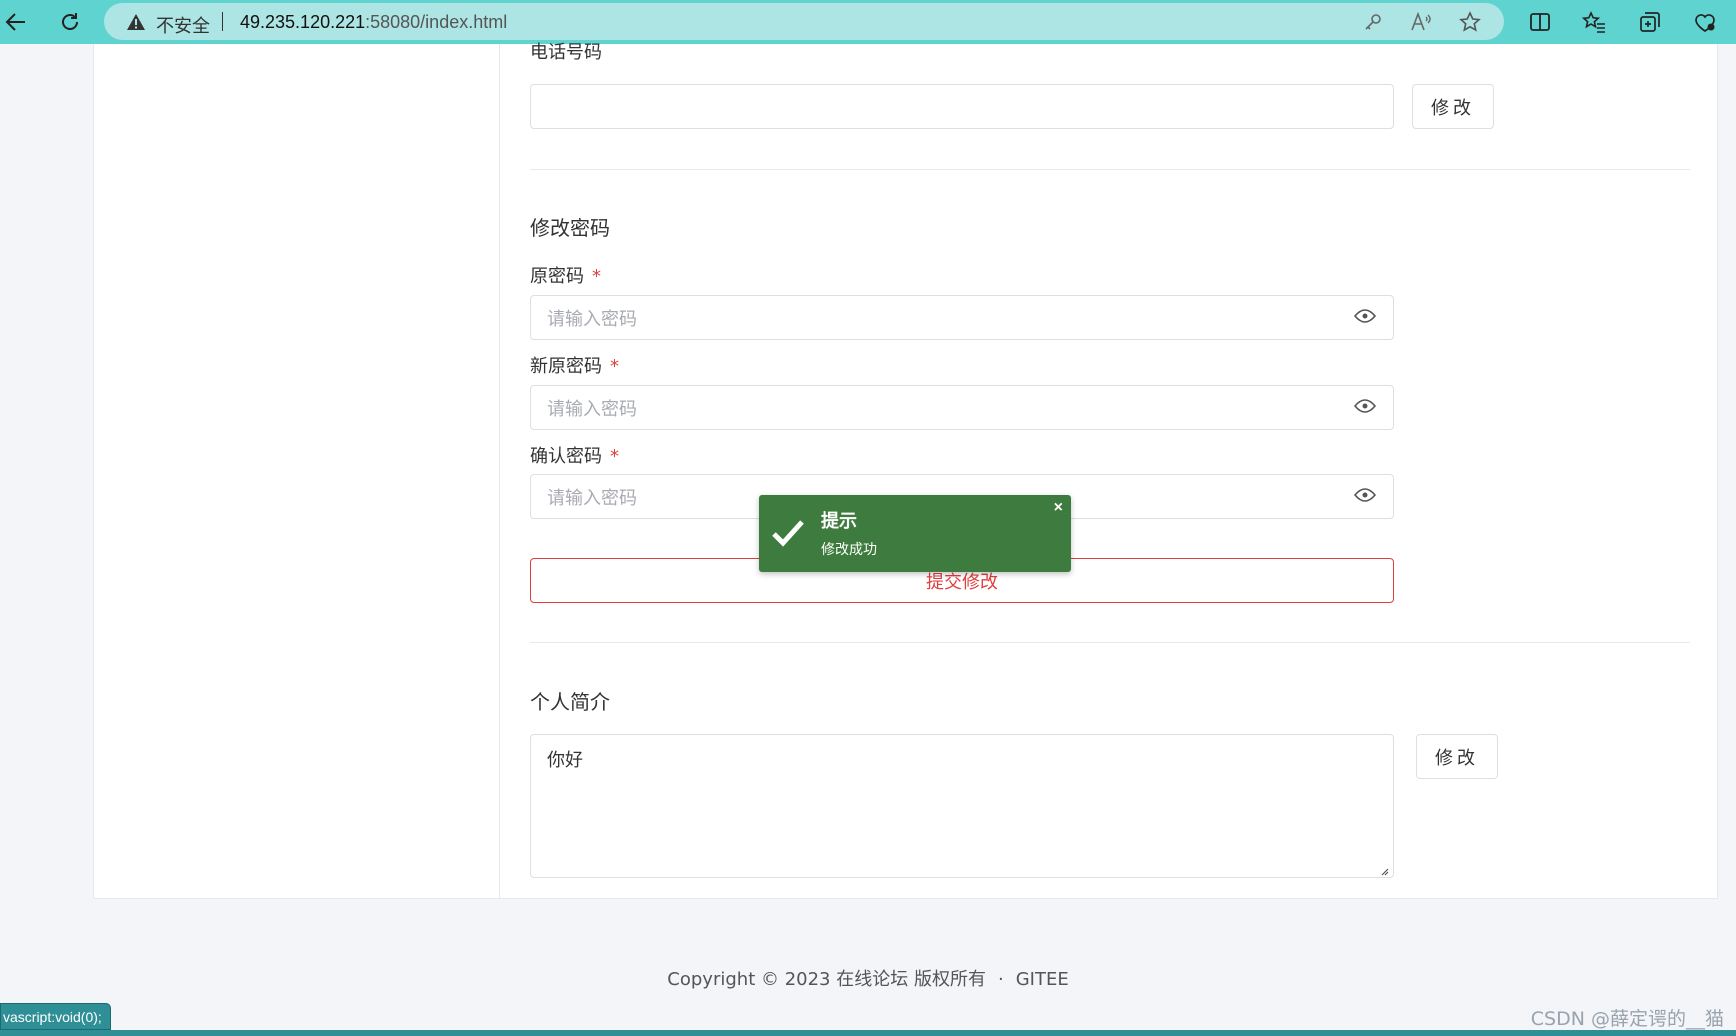 This screenshot has height=1036, width=1736. What do you see at coordinates (1705, 22) in the screenshot?
I see `extensions-icon` at bounding box center [1705, 22].